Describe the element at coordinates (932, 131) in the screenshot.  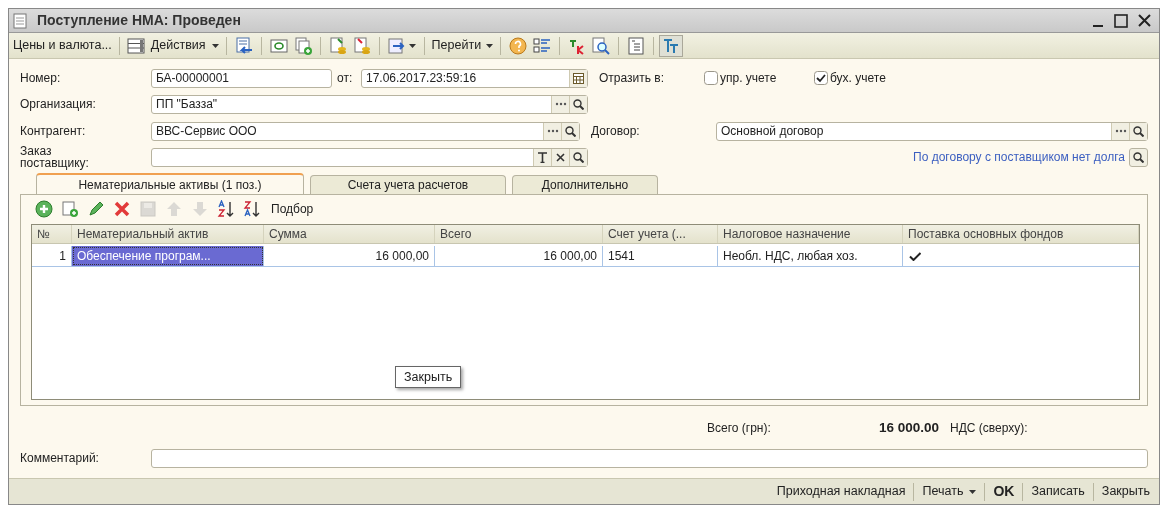
I see `input-field: Основной договор` at that location.